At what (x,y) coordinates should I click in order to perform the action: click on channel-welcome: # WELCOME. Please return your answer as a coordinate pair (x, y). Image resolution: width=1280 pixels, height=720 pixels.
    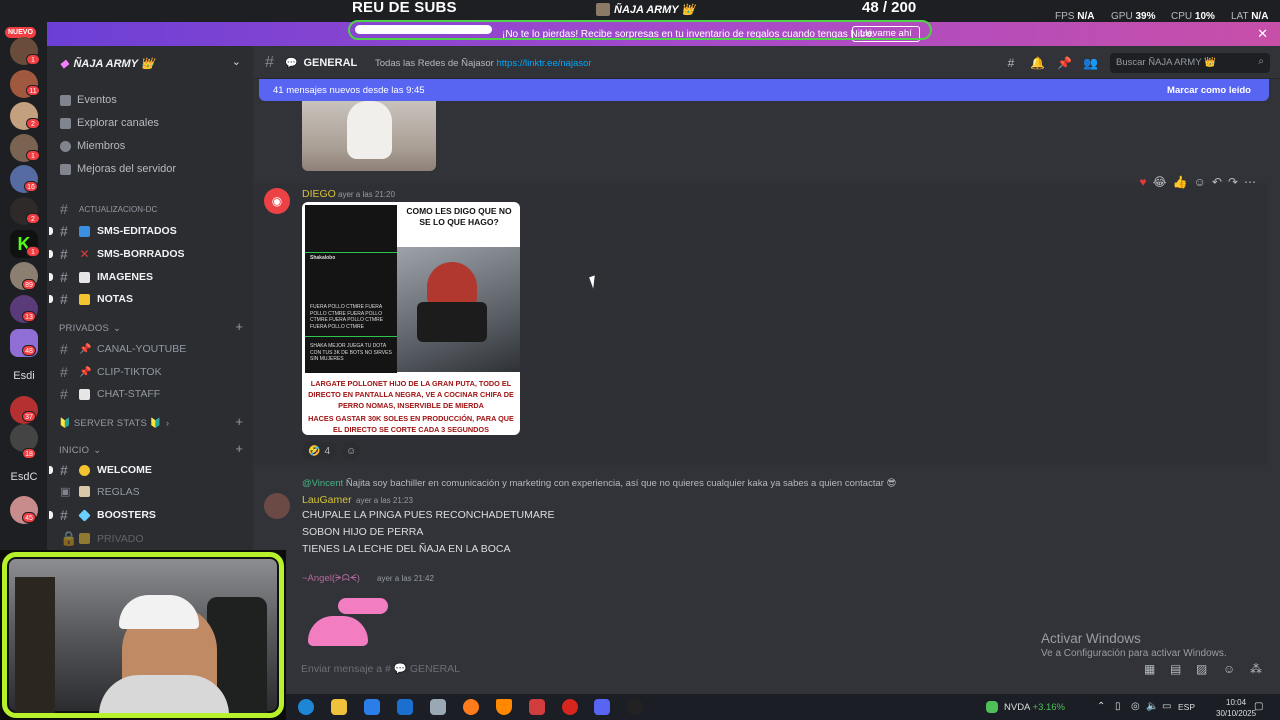
    Looking at the image, I should click on (100, 470).